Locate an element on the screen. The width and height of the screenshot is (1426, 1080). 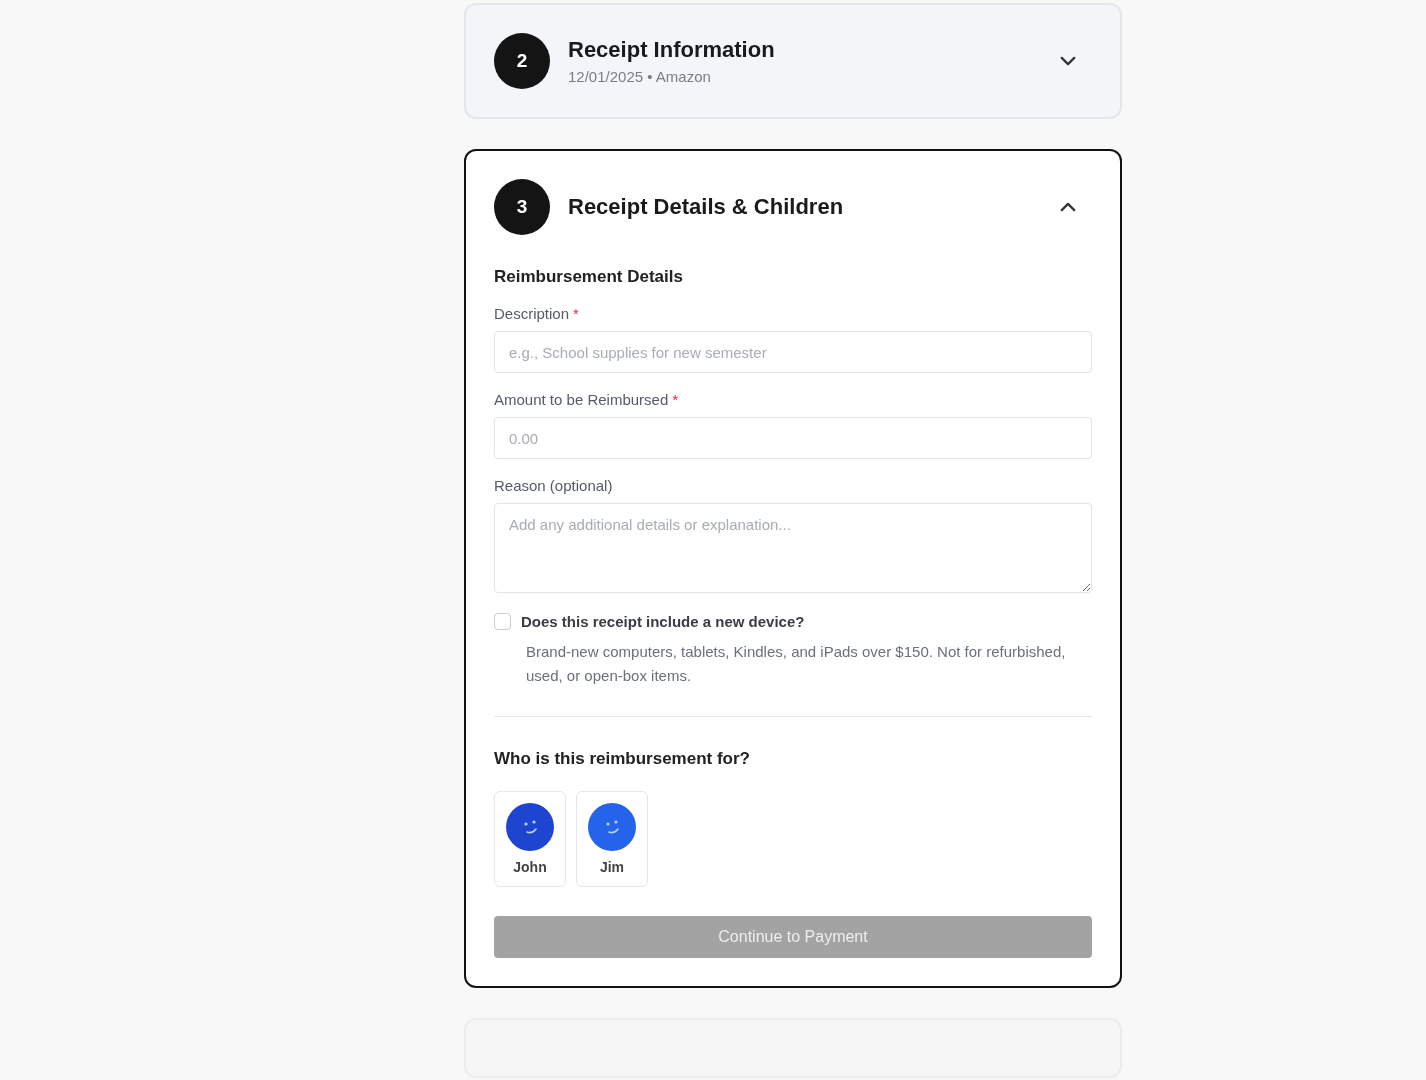
field-label: Amount to be Reimbursed * is located at coordinates (587, 399).